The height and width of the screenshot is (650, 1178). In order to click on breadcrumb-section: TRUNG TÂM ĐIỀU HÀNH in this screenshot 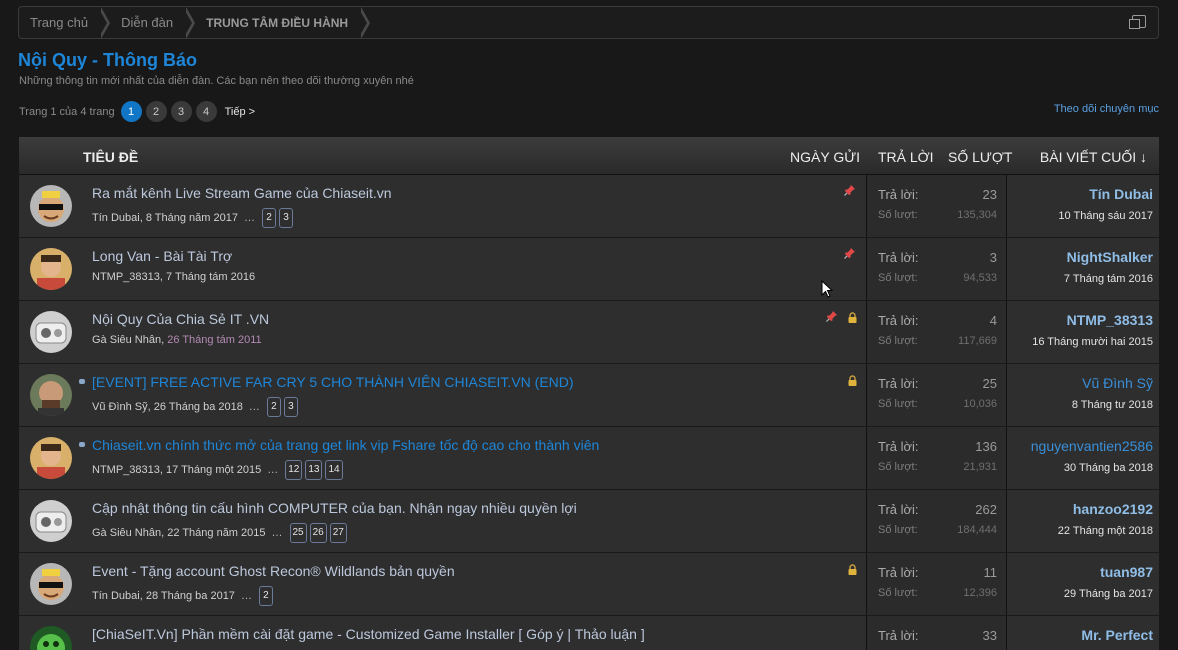, I will do `click(283, 23)`.